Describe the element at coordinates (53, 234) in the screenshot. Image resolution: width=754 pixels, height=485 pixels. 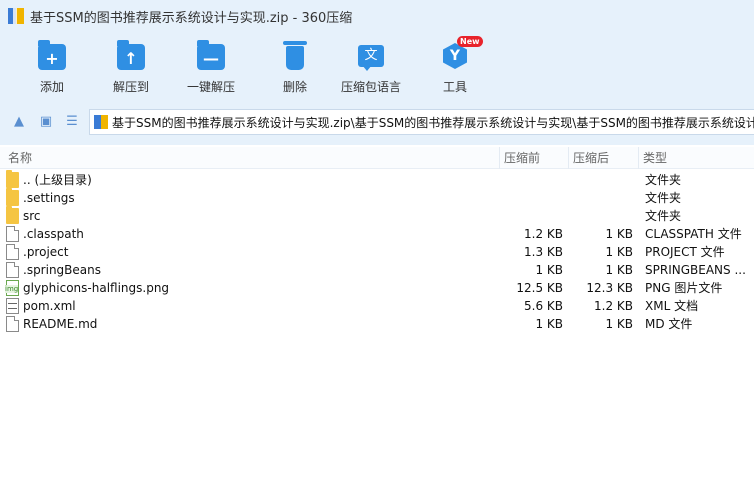
I see `file-name: .classpath` at that location.